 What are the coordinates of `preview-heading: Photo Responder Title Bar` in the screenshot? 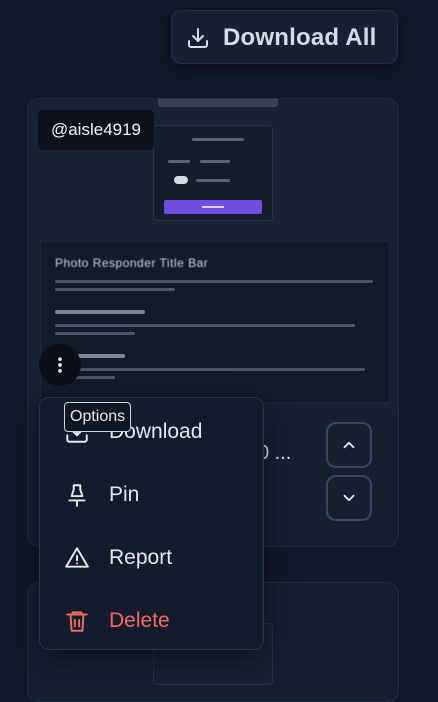 It's located at (132, 263).